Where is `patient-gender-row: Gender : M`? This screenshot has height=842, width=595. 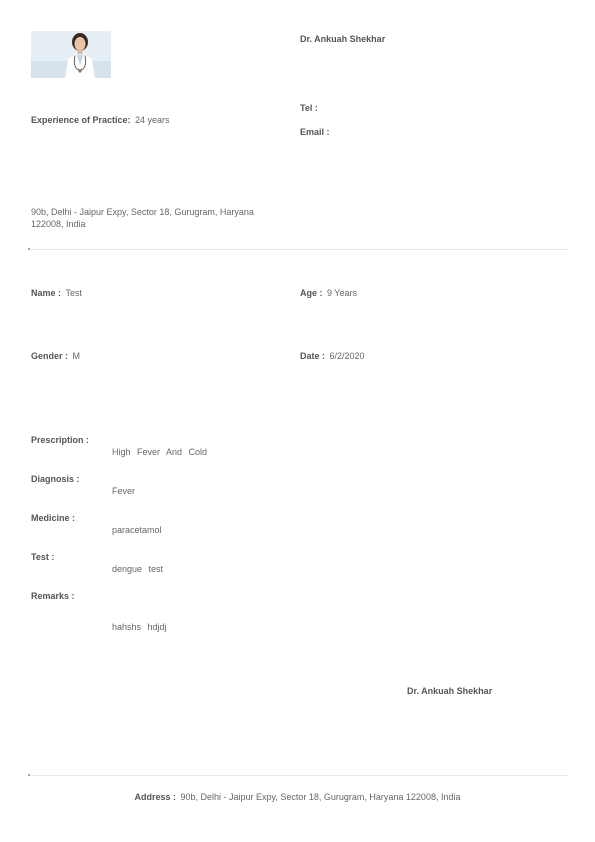 patient-gender-row: Gender : M is located at coordinates (55, 355).